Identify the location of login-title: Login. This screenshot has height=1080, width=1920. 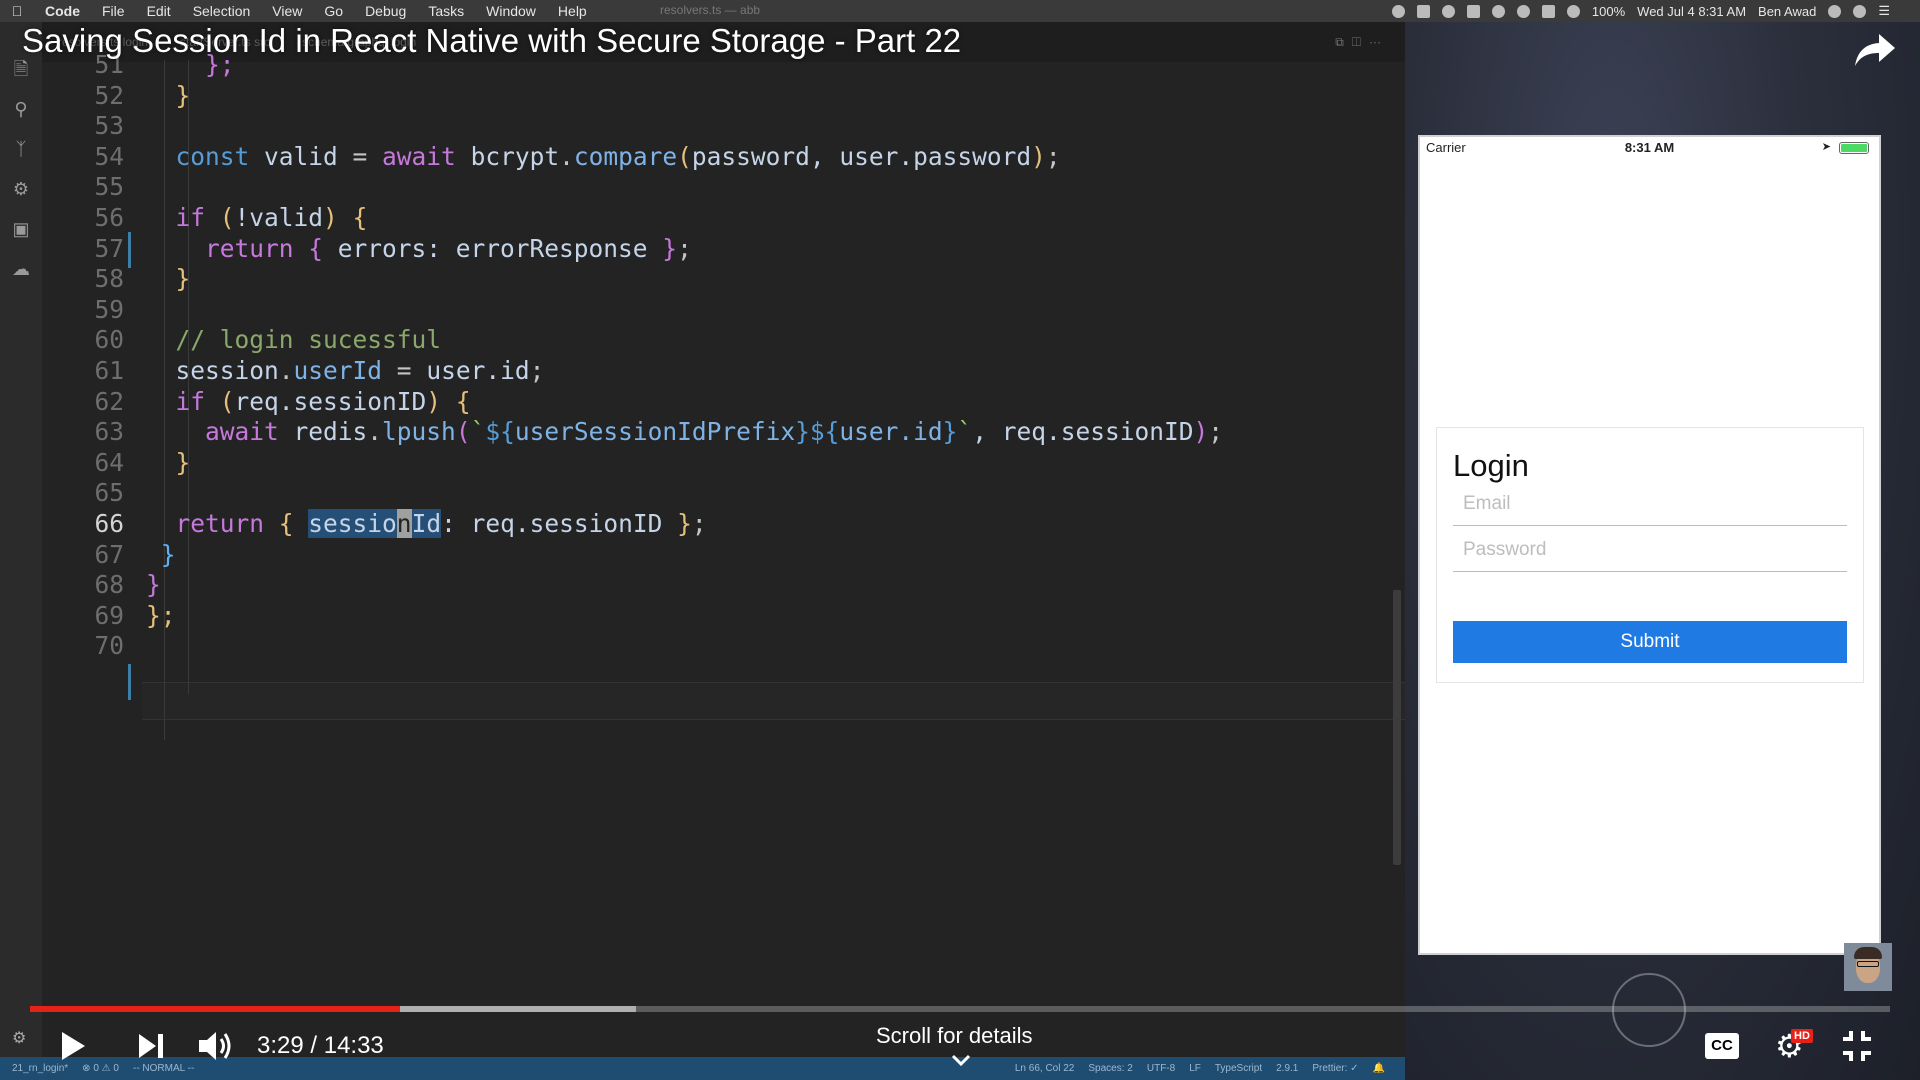
(1491, 465).